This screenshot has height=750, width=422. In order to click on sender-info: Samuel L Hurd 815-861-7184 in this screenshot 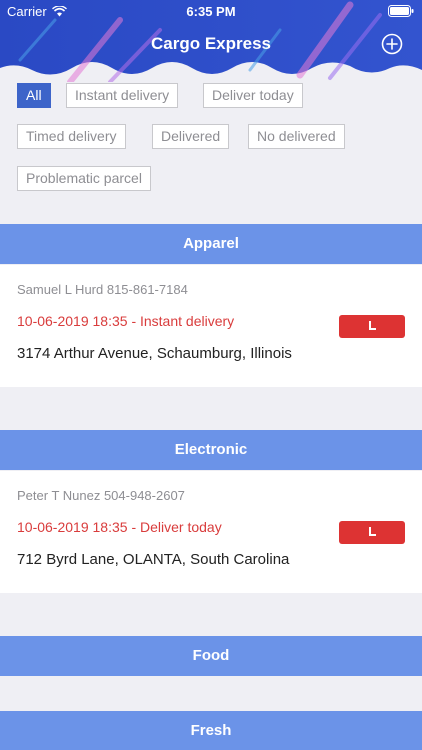, I will do `click(102, 289)`.